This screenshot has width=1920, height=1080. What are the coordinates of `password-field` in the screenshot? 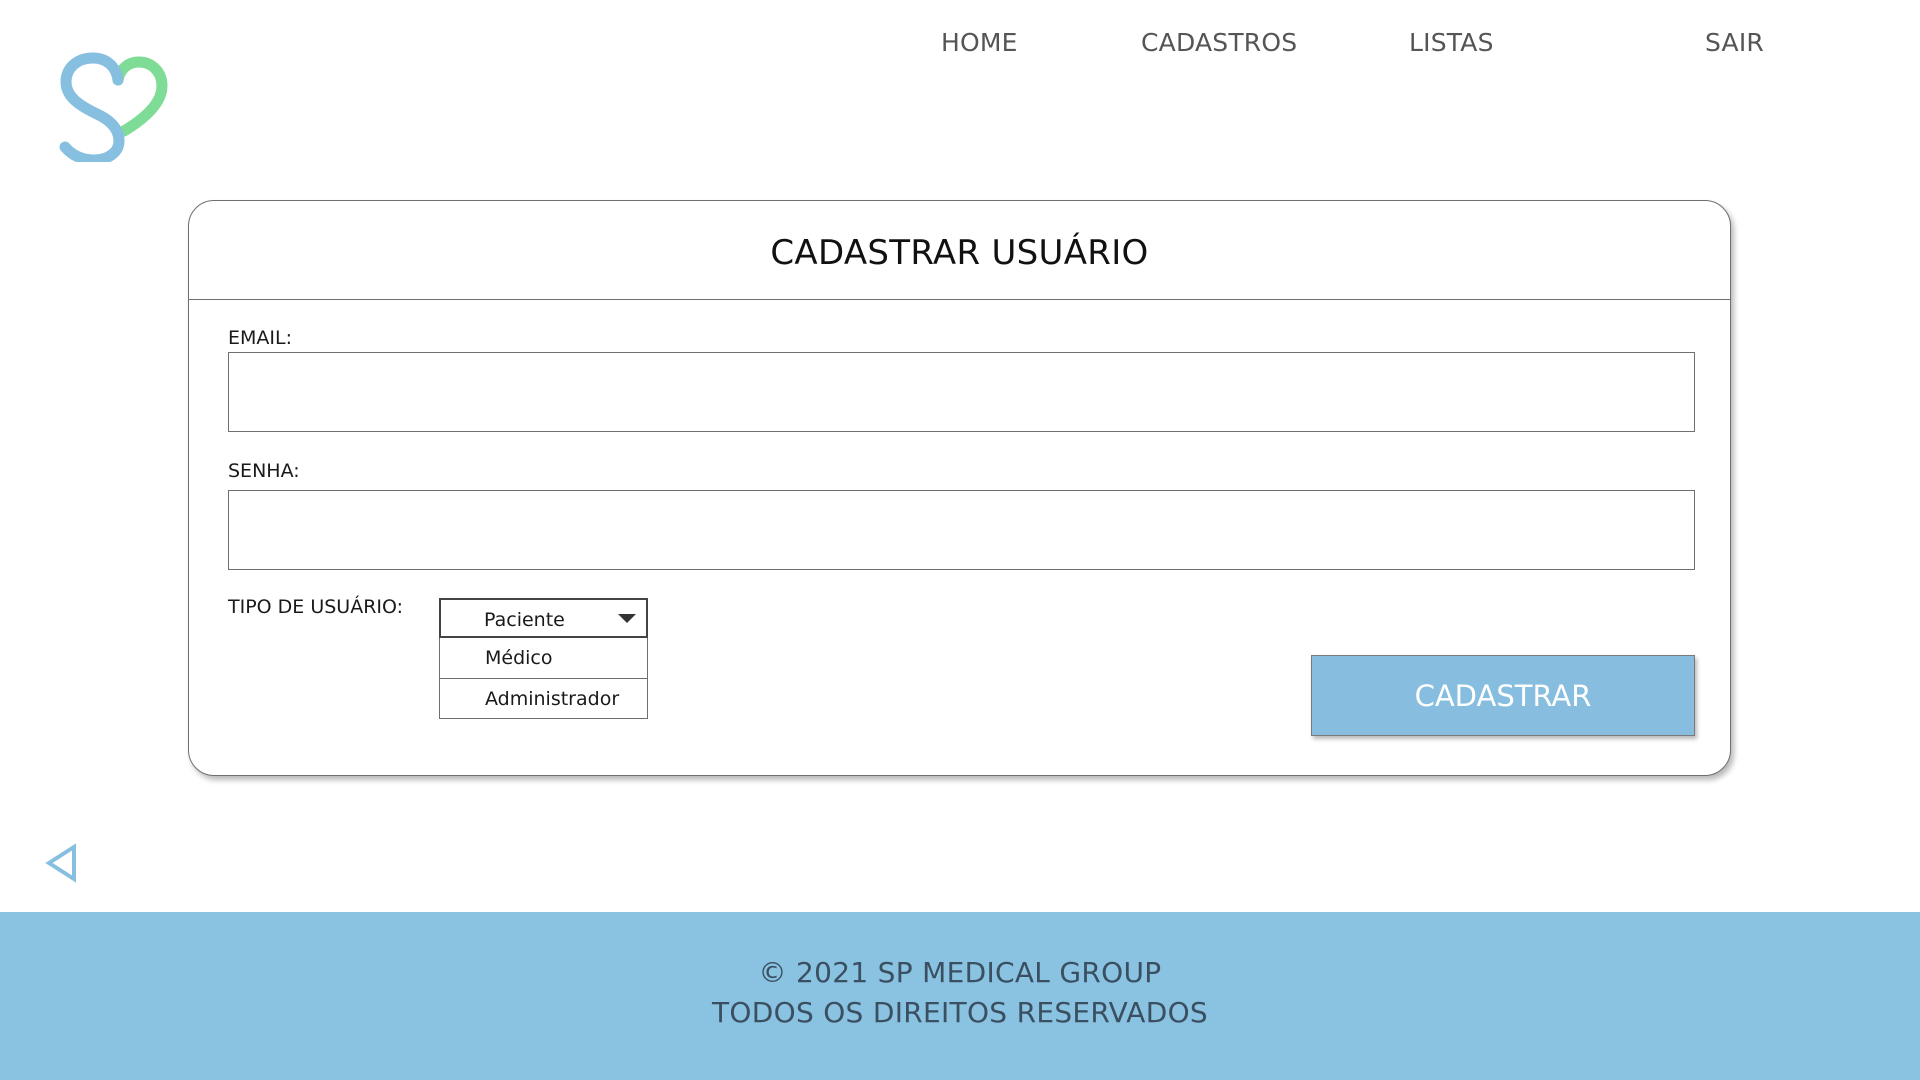 It's located at (961, 530).